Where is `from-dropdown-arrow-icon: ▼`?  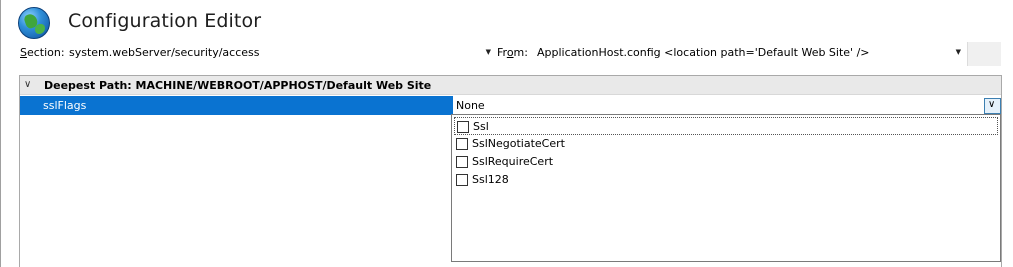 from-dropdown-arrow-icon: ▼ is located at coordinates (958, 52).